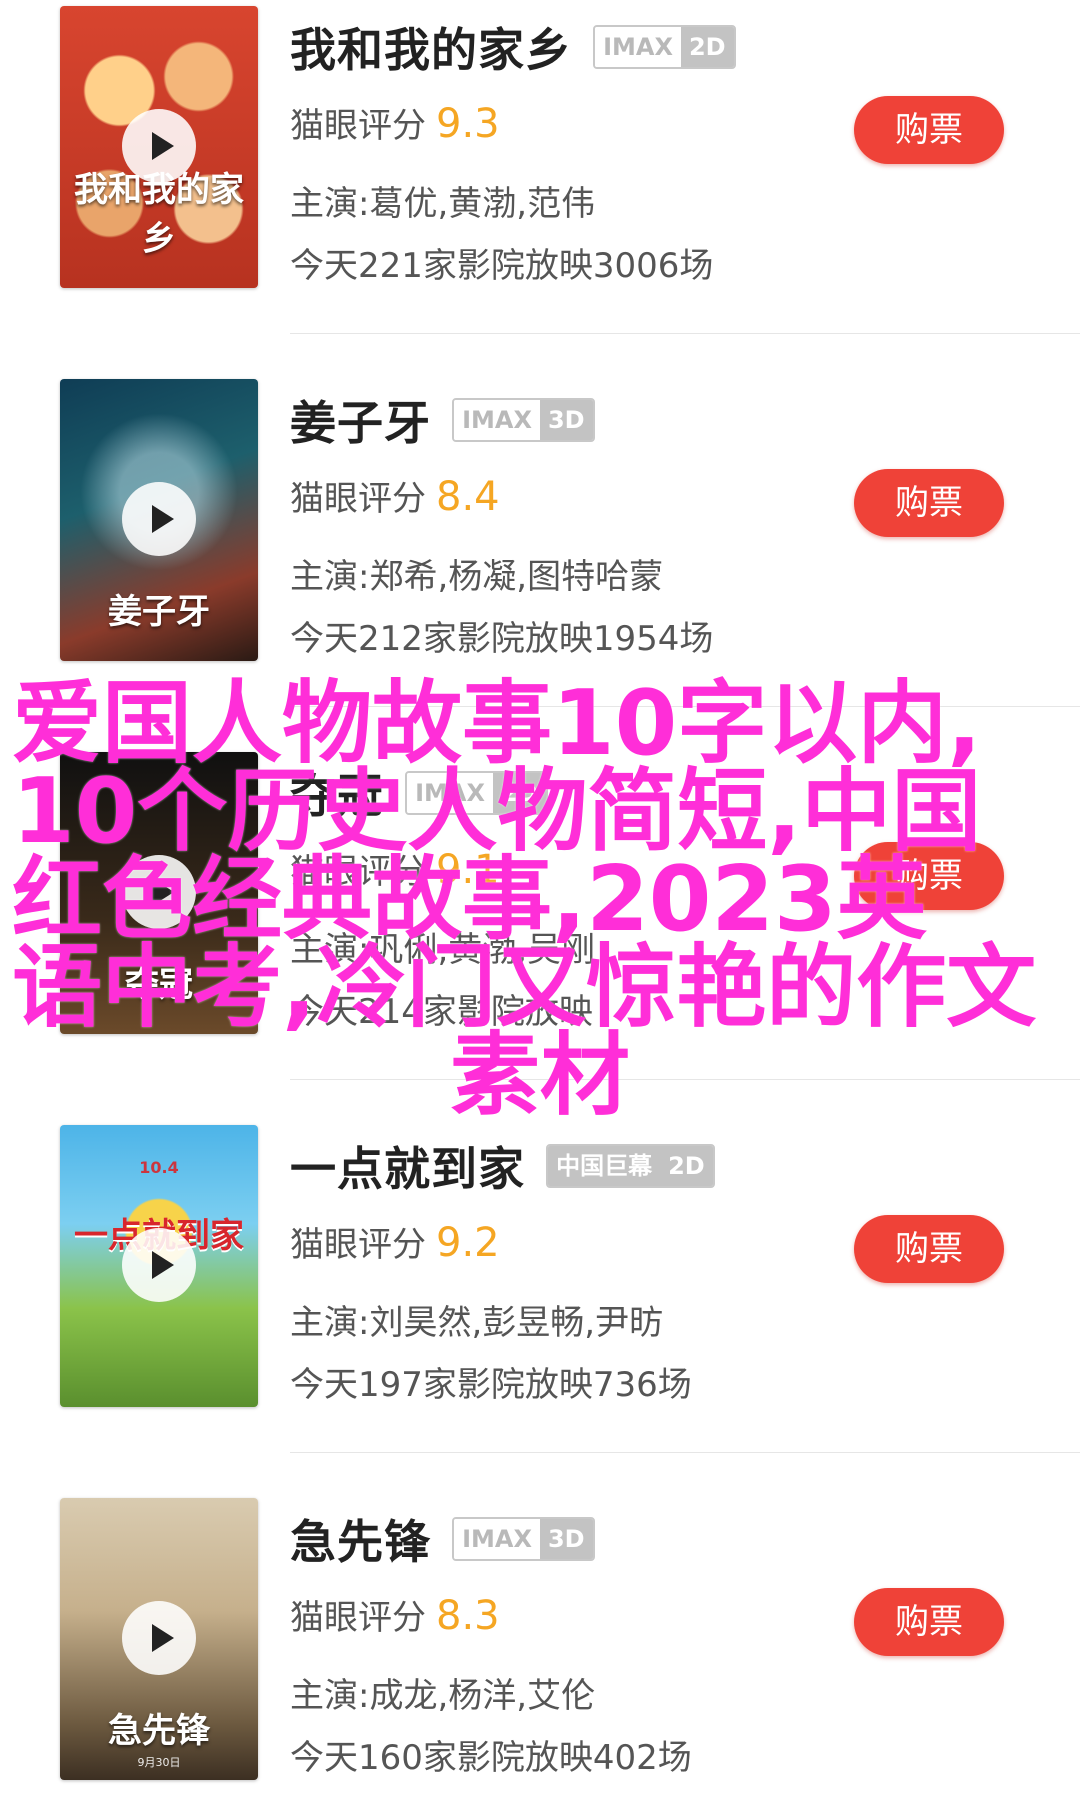  Describe the element at coordinates (468, 124) in the screenshot. I see `score-value: 9.3` at that location.